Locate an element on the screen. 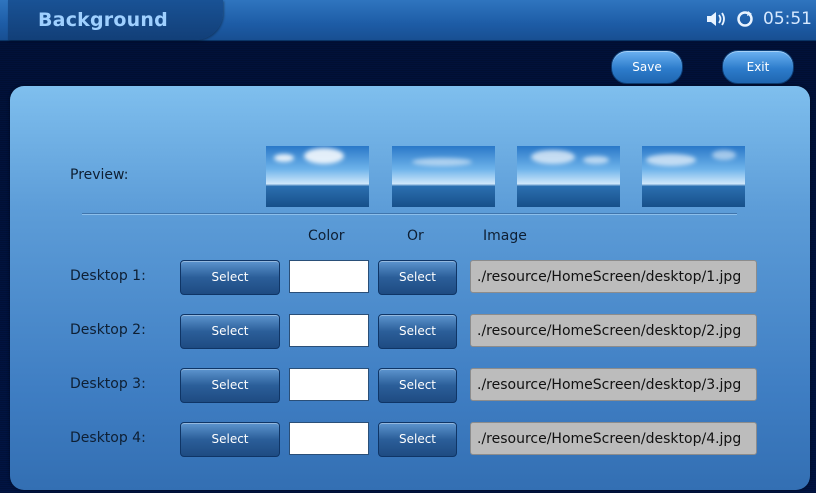 Image resolution: width=816 pixels, height=493 pixels. desktop-2-image-path-field: ./resource/HomeScreen/desktop/2.jpg is located at coordinates (613, 330).